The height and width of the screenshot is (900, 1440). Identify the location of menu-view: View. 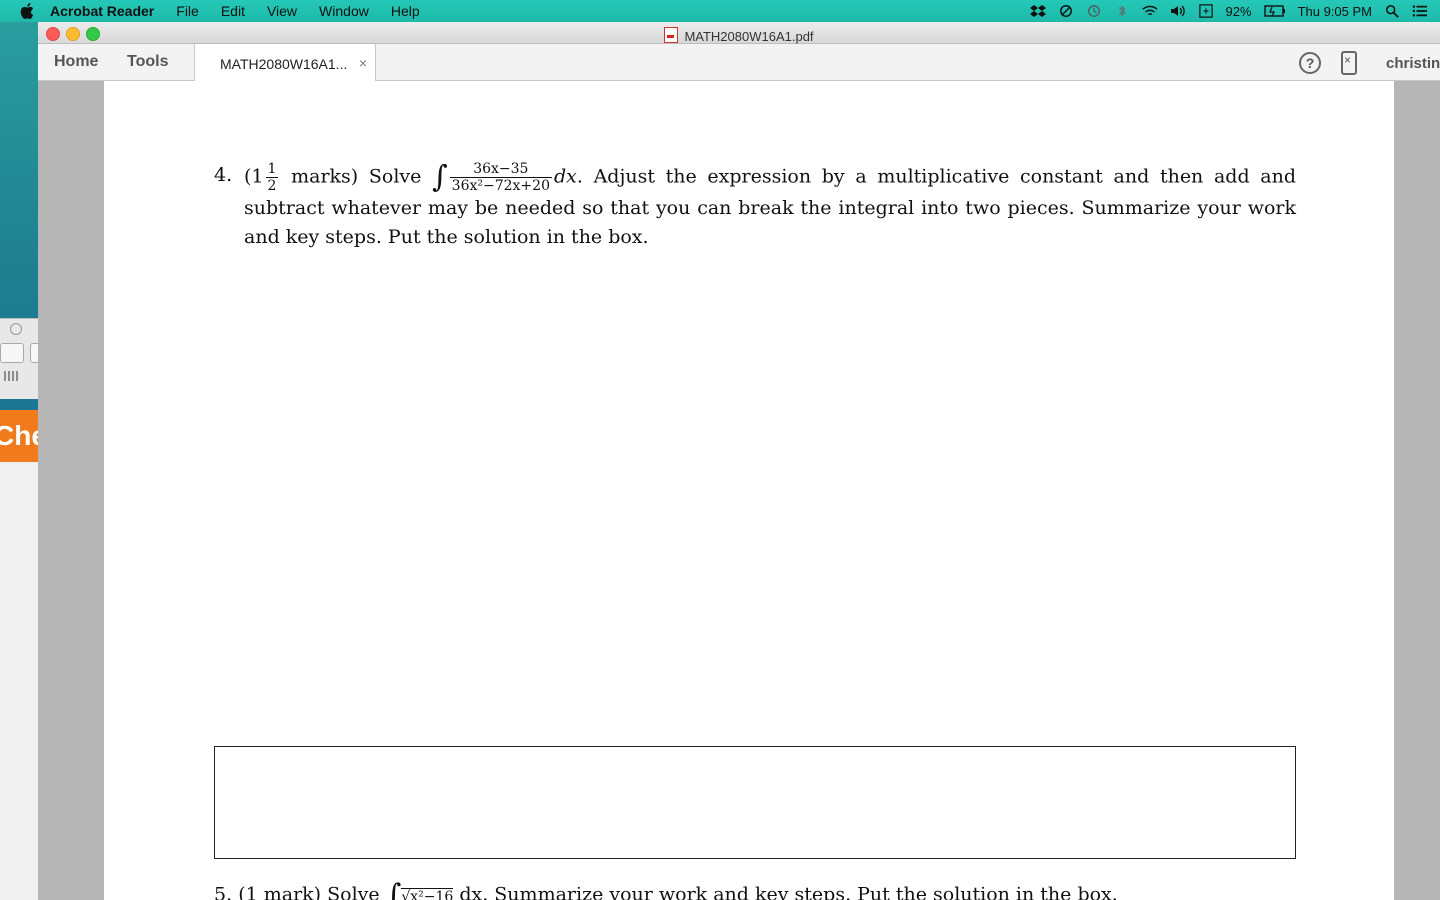
(282, 11).